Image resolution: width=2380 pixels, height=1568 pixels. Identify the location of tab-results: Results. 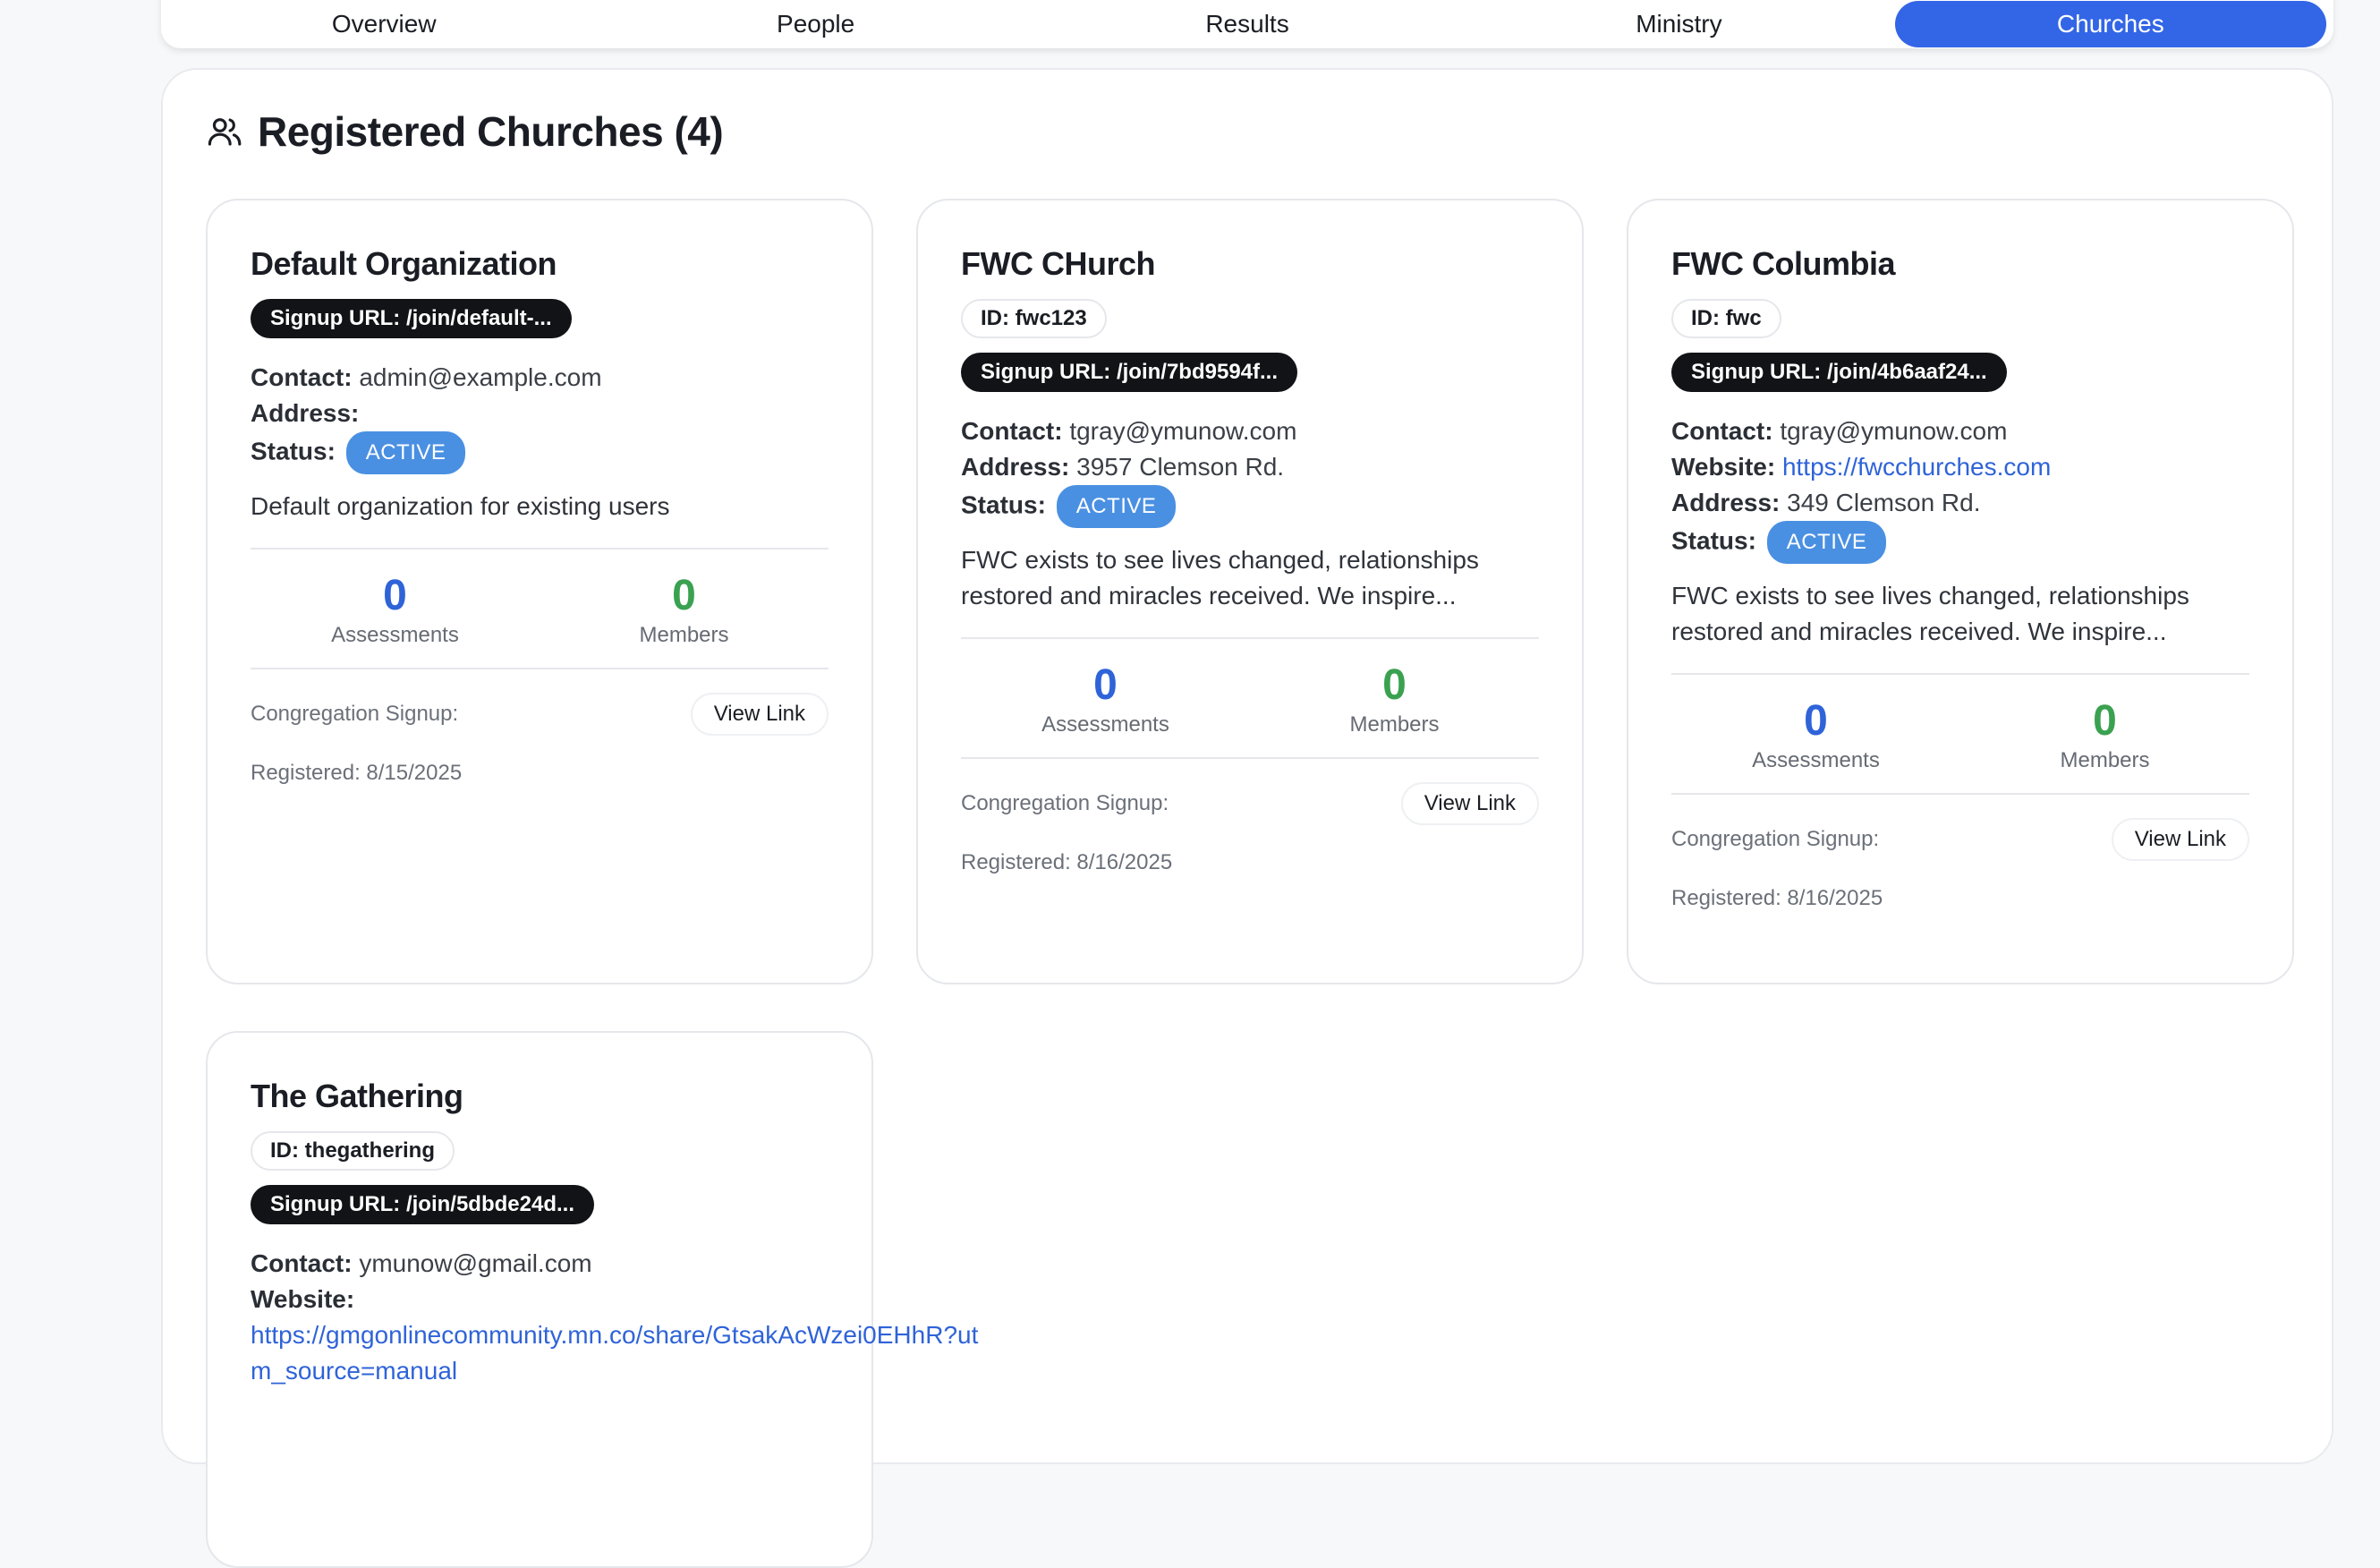
(1247, 24).